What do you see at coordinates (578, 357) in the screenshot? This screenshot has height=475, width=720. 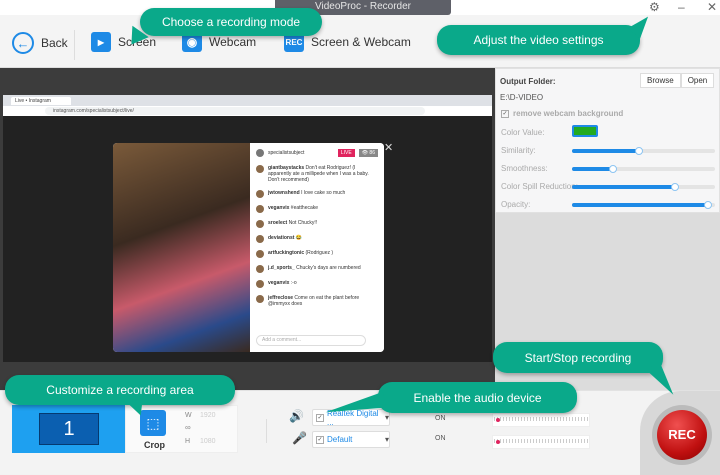 I see `callout-start-stop: Start/Stop recording` at bounding box center [578, 357].